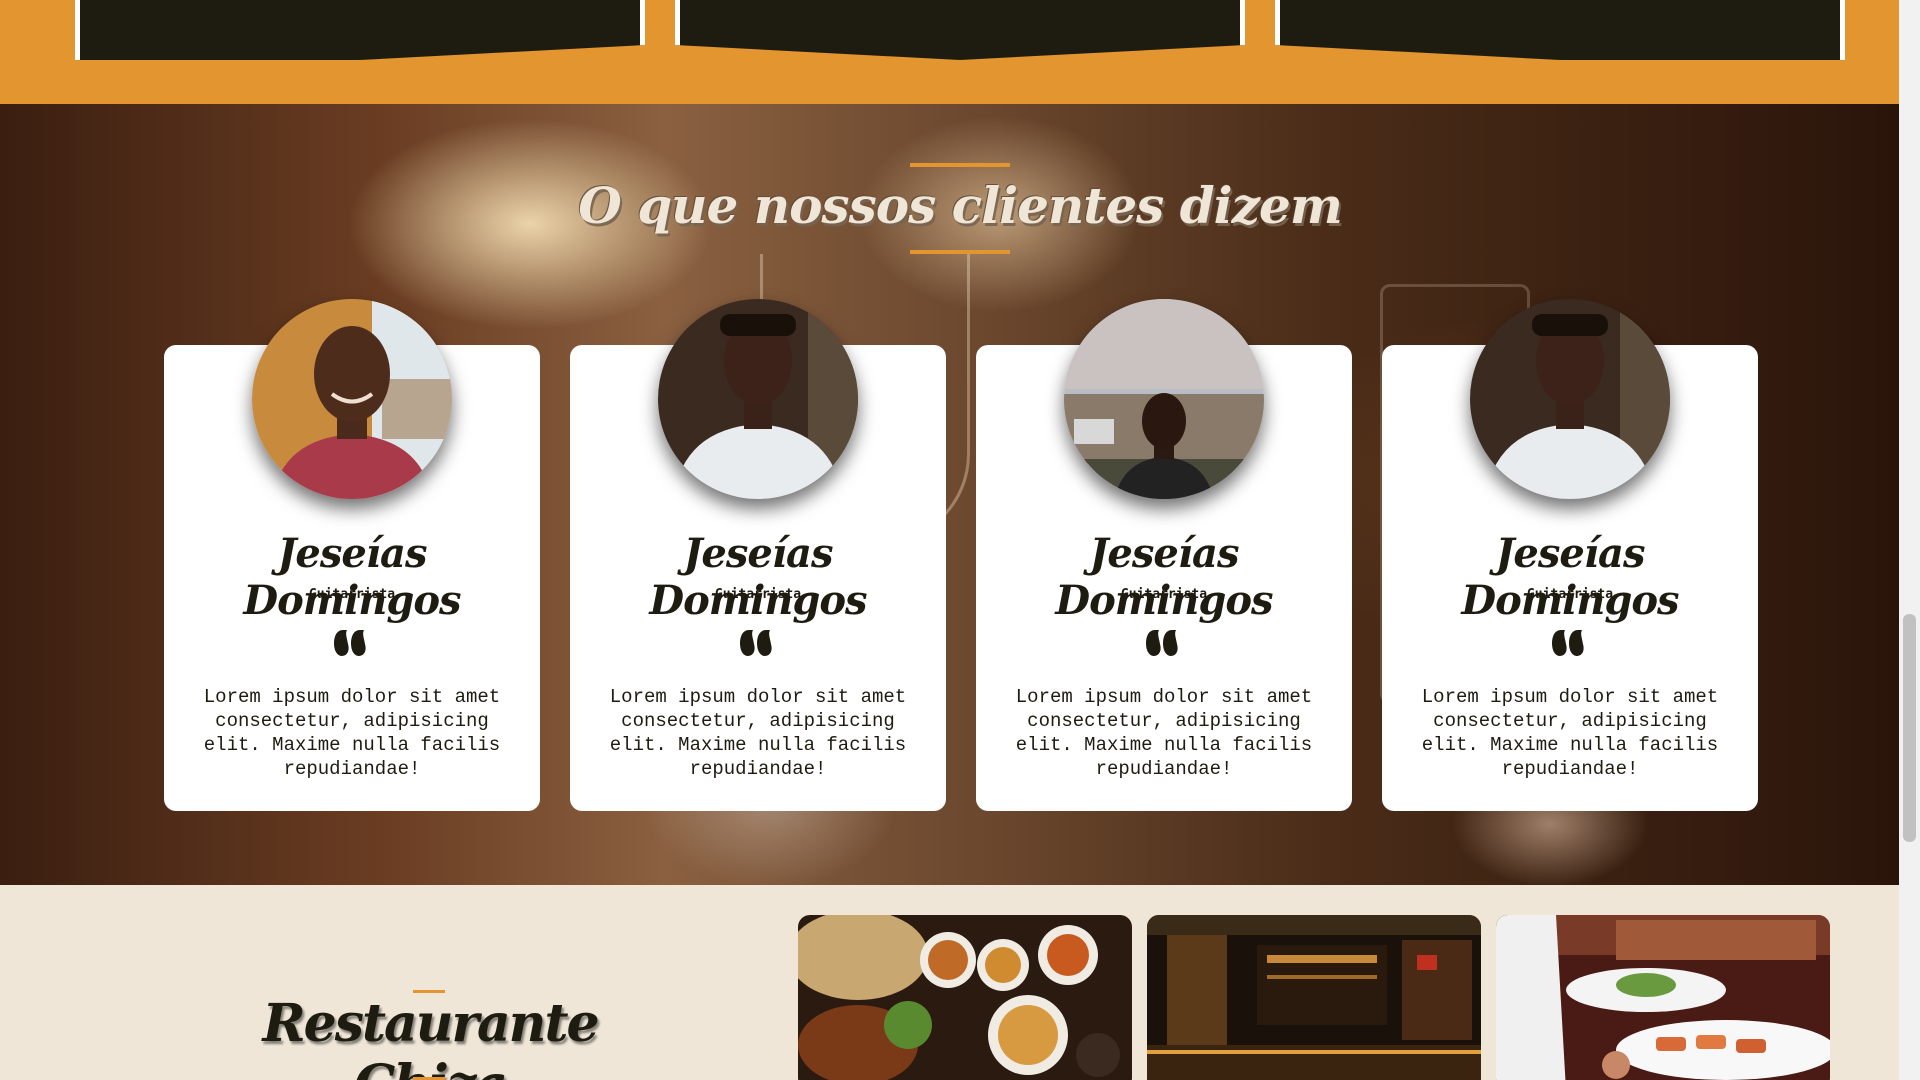 Image resolution: width=1920 pixels, height=1080 pixels. Describe the element at coordinates (1909, 540) in the screenshot. I see `page-scrollbar` at that location.